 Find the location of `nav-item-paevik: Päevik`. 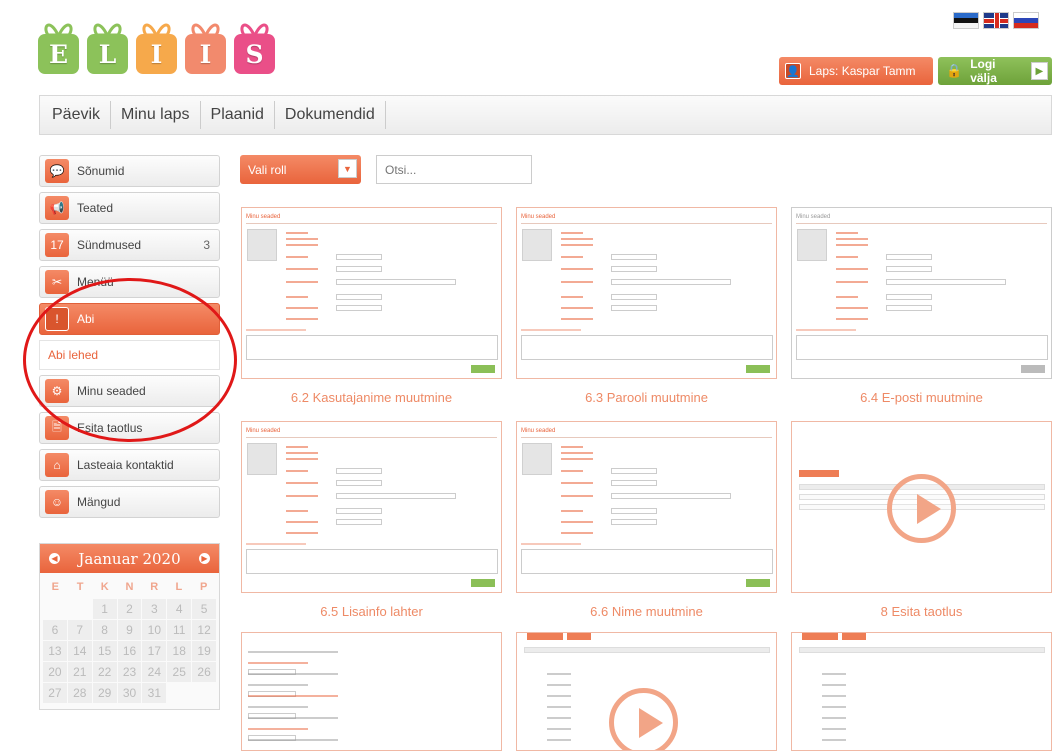

nav-item-paevik: Päevik is located at coordinates (77, 115).